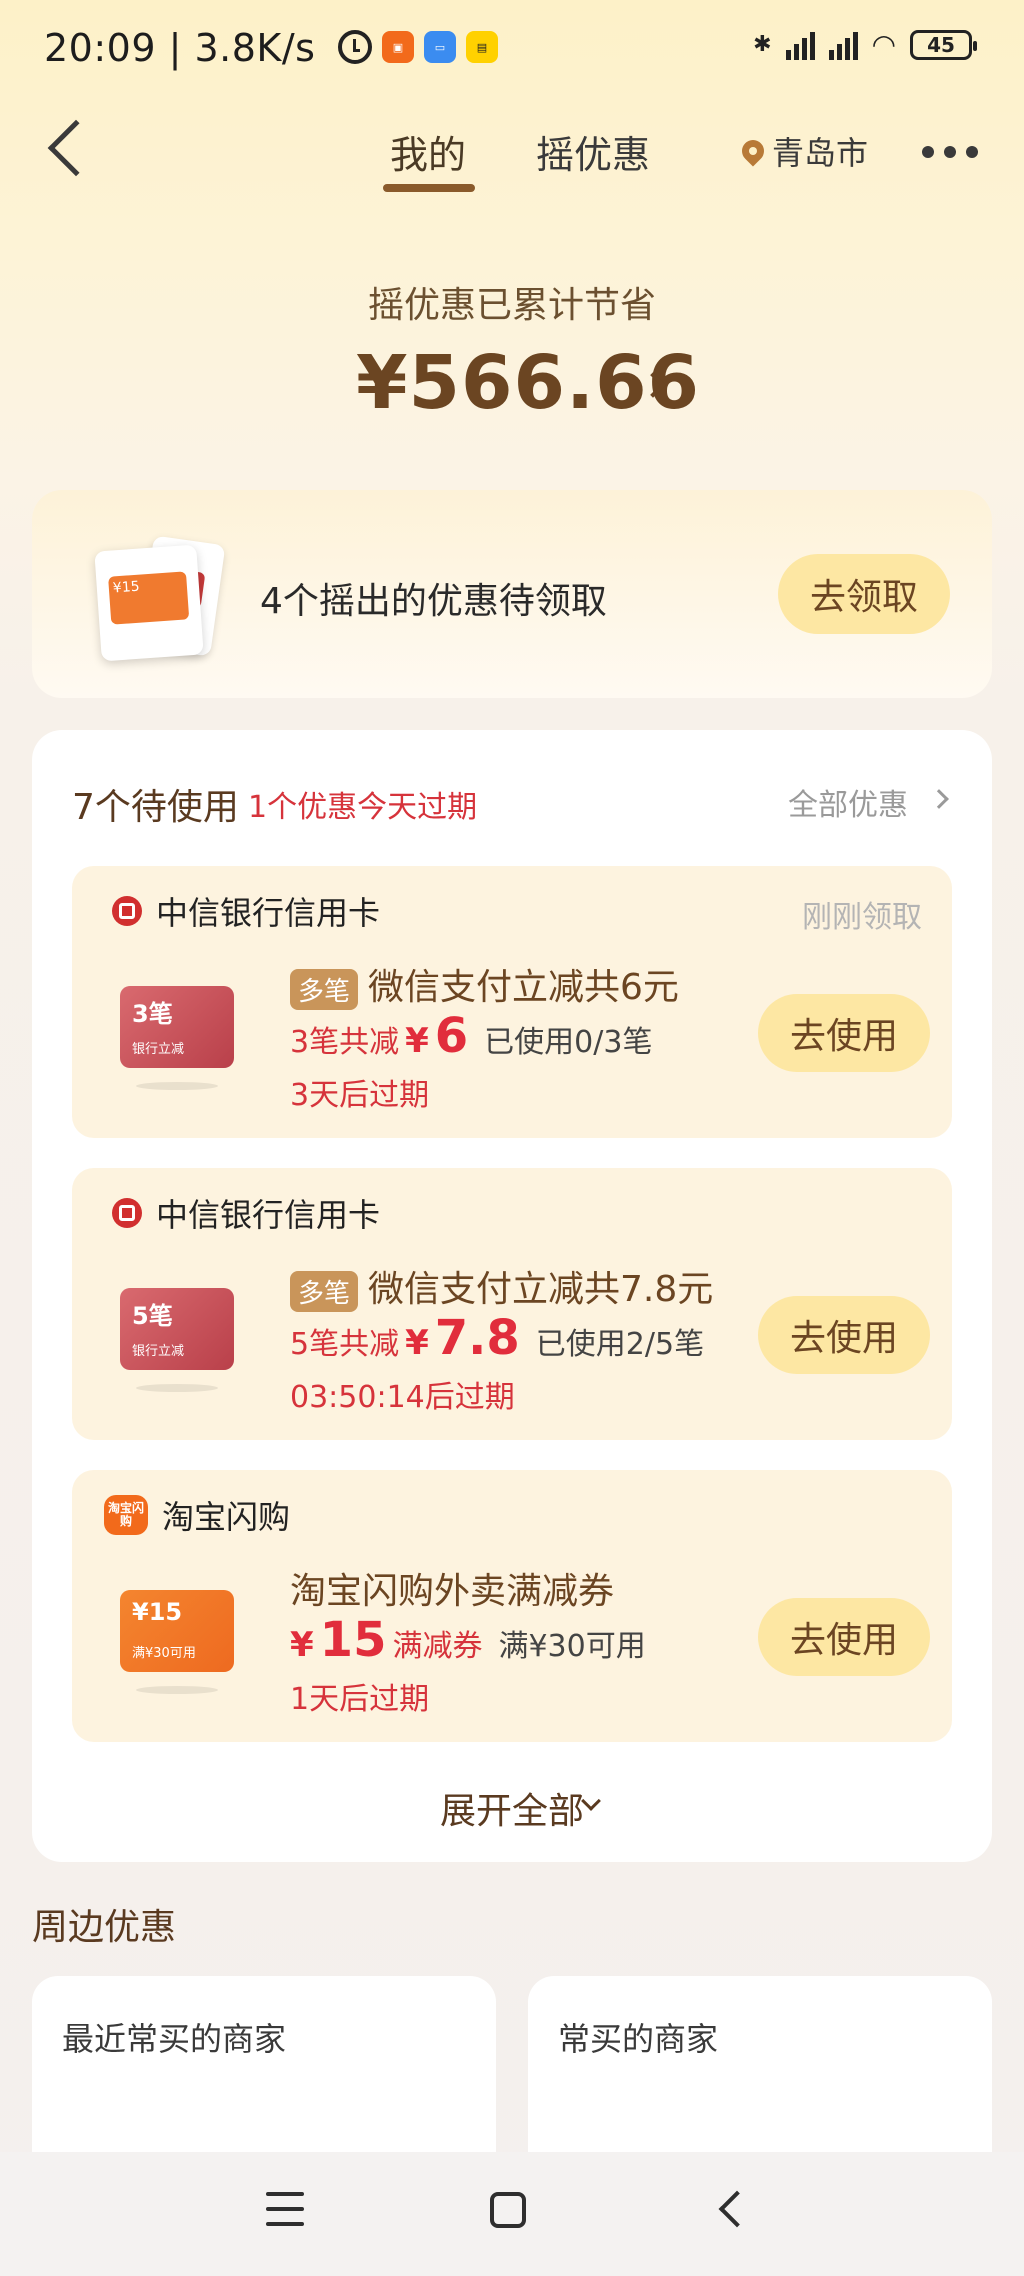  What do you see at coordinates (402, 1397) in the screenshot?
I see `coupon-expiry: 03:50:14后过期` at bounding box center [402, 1397].